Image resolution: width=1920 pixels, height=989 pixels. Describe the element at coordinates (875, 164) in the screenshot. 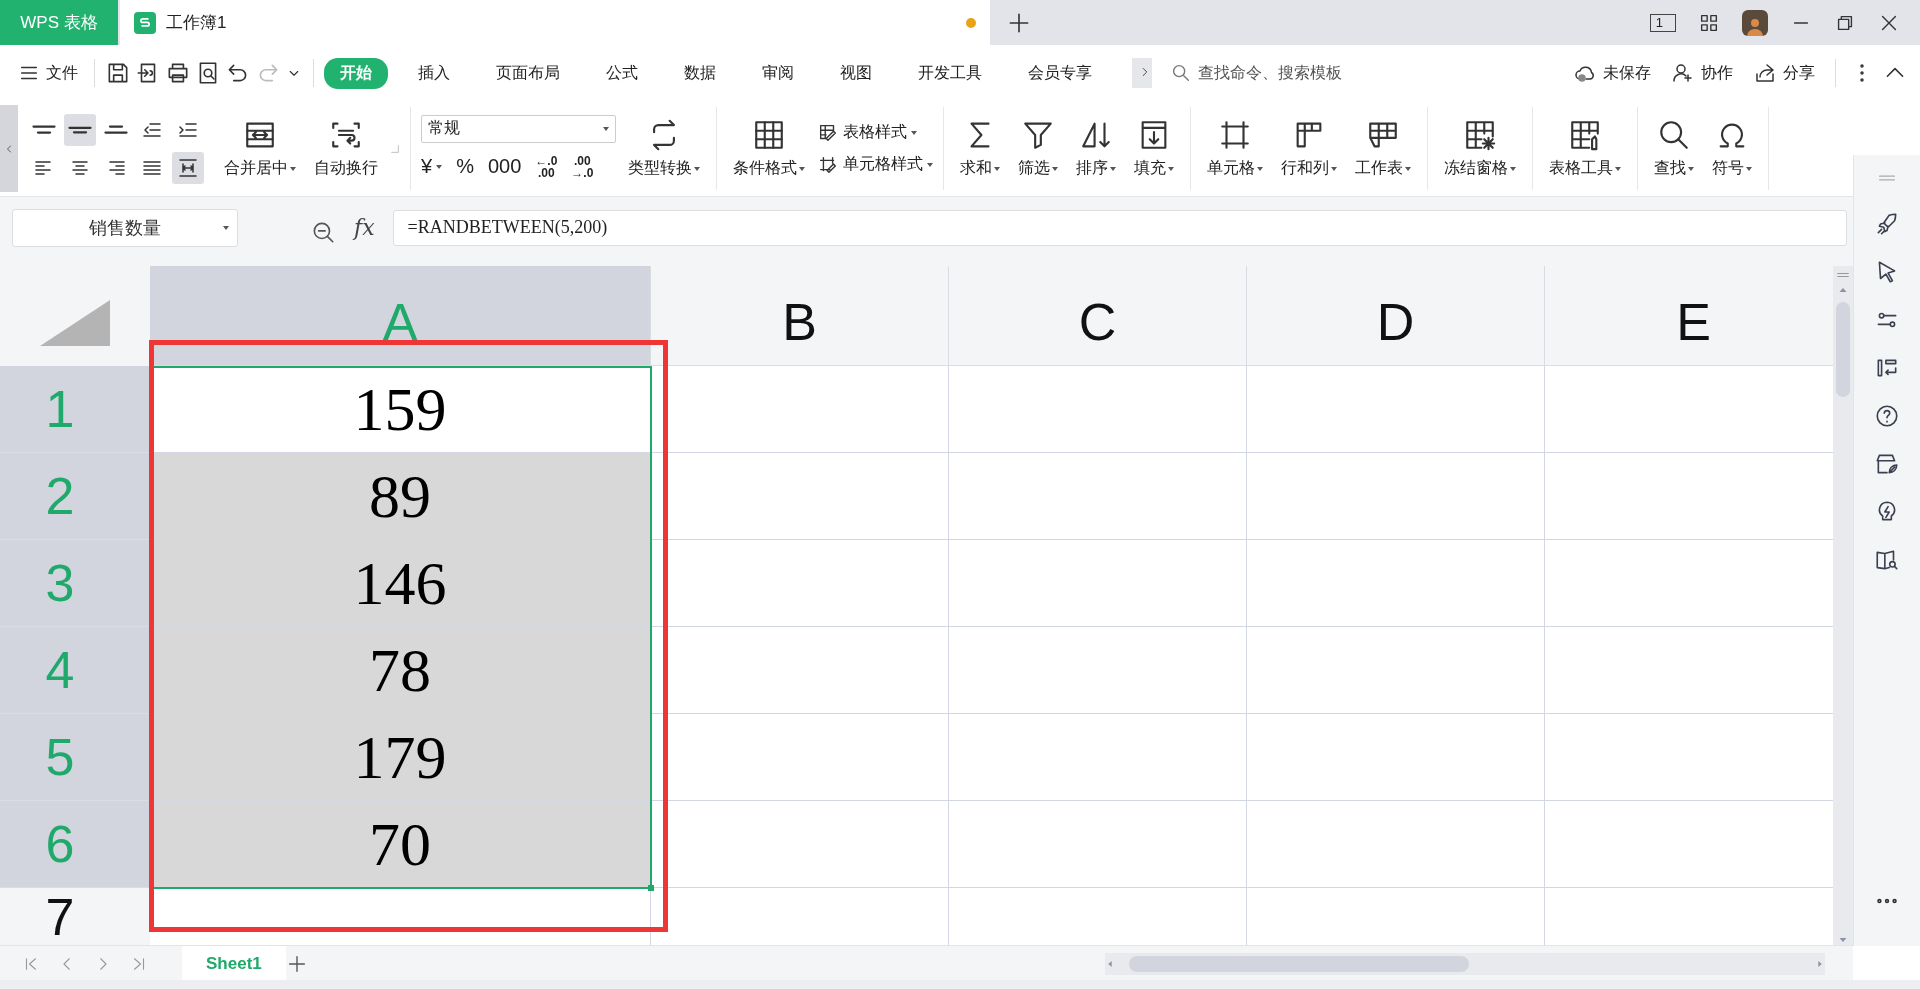

I see `style-button: 单元格样式` at that location.